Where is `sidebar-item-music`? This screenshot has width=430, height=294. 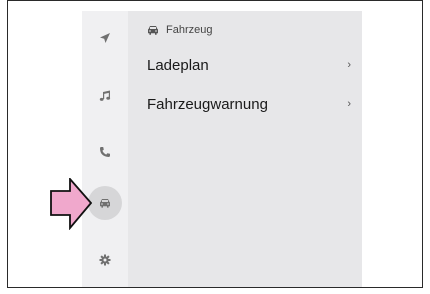
sidebar-item-music is located at coordinates (105, 96).